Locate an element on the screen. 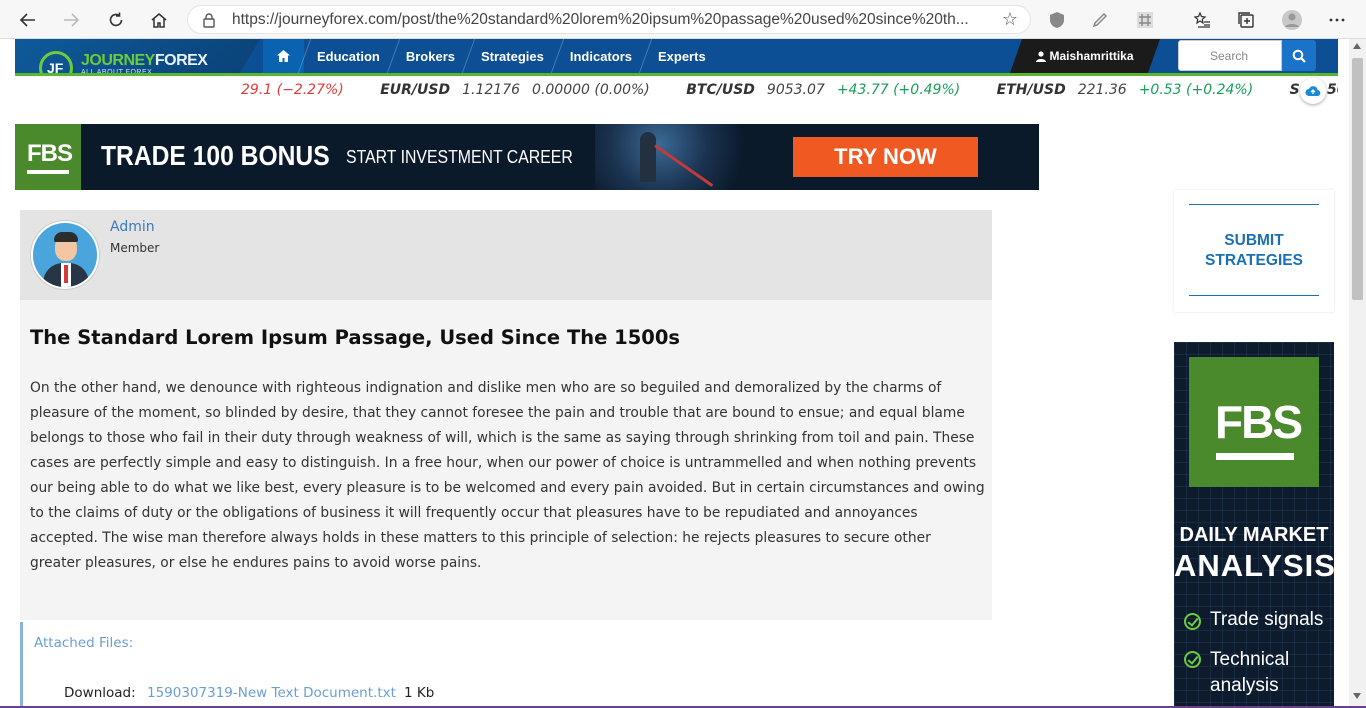 This screenshot has height=708, width=1366. search-button is located at coordinates (1299, 55).